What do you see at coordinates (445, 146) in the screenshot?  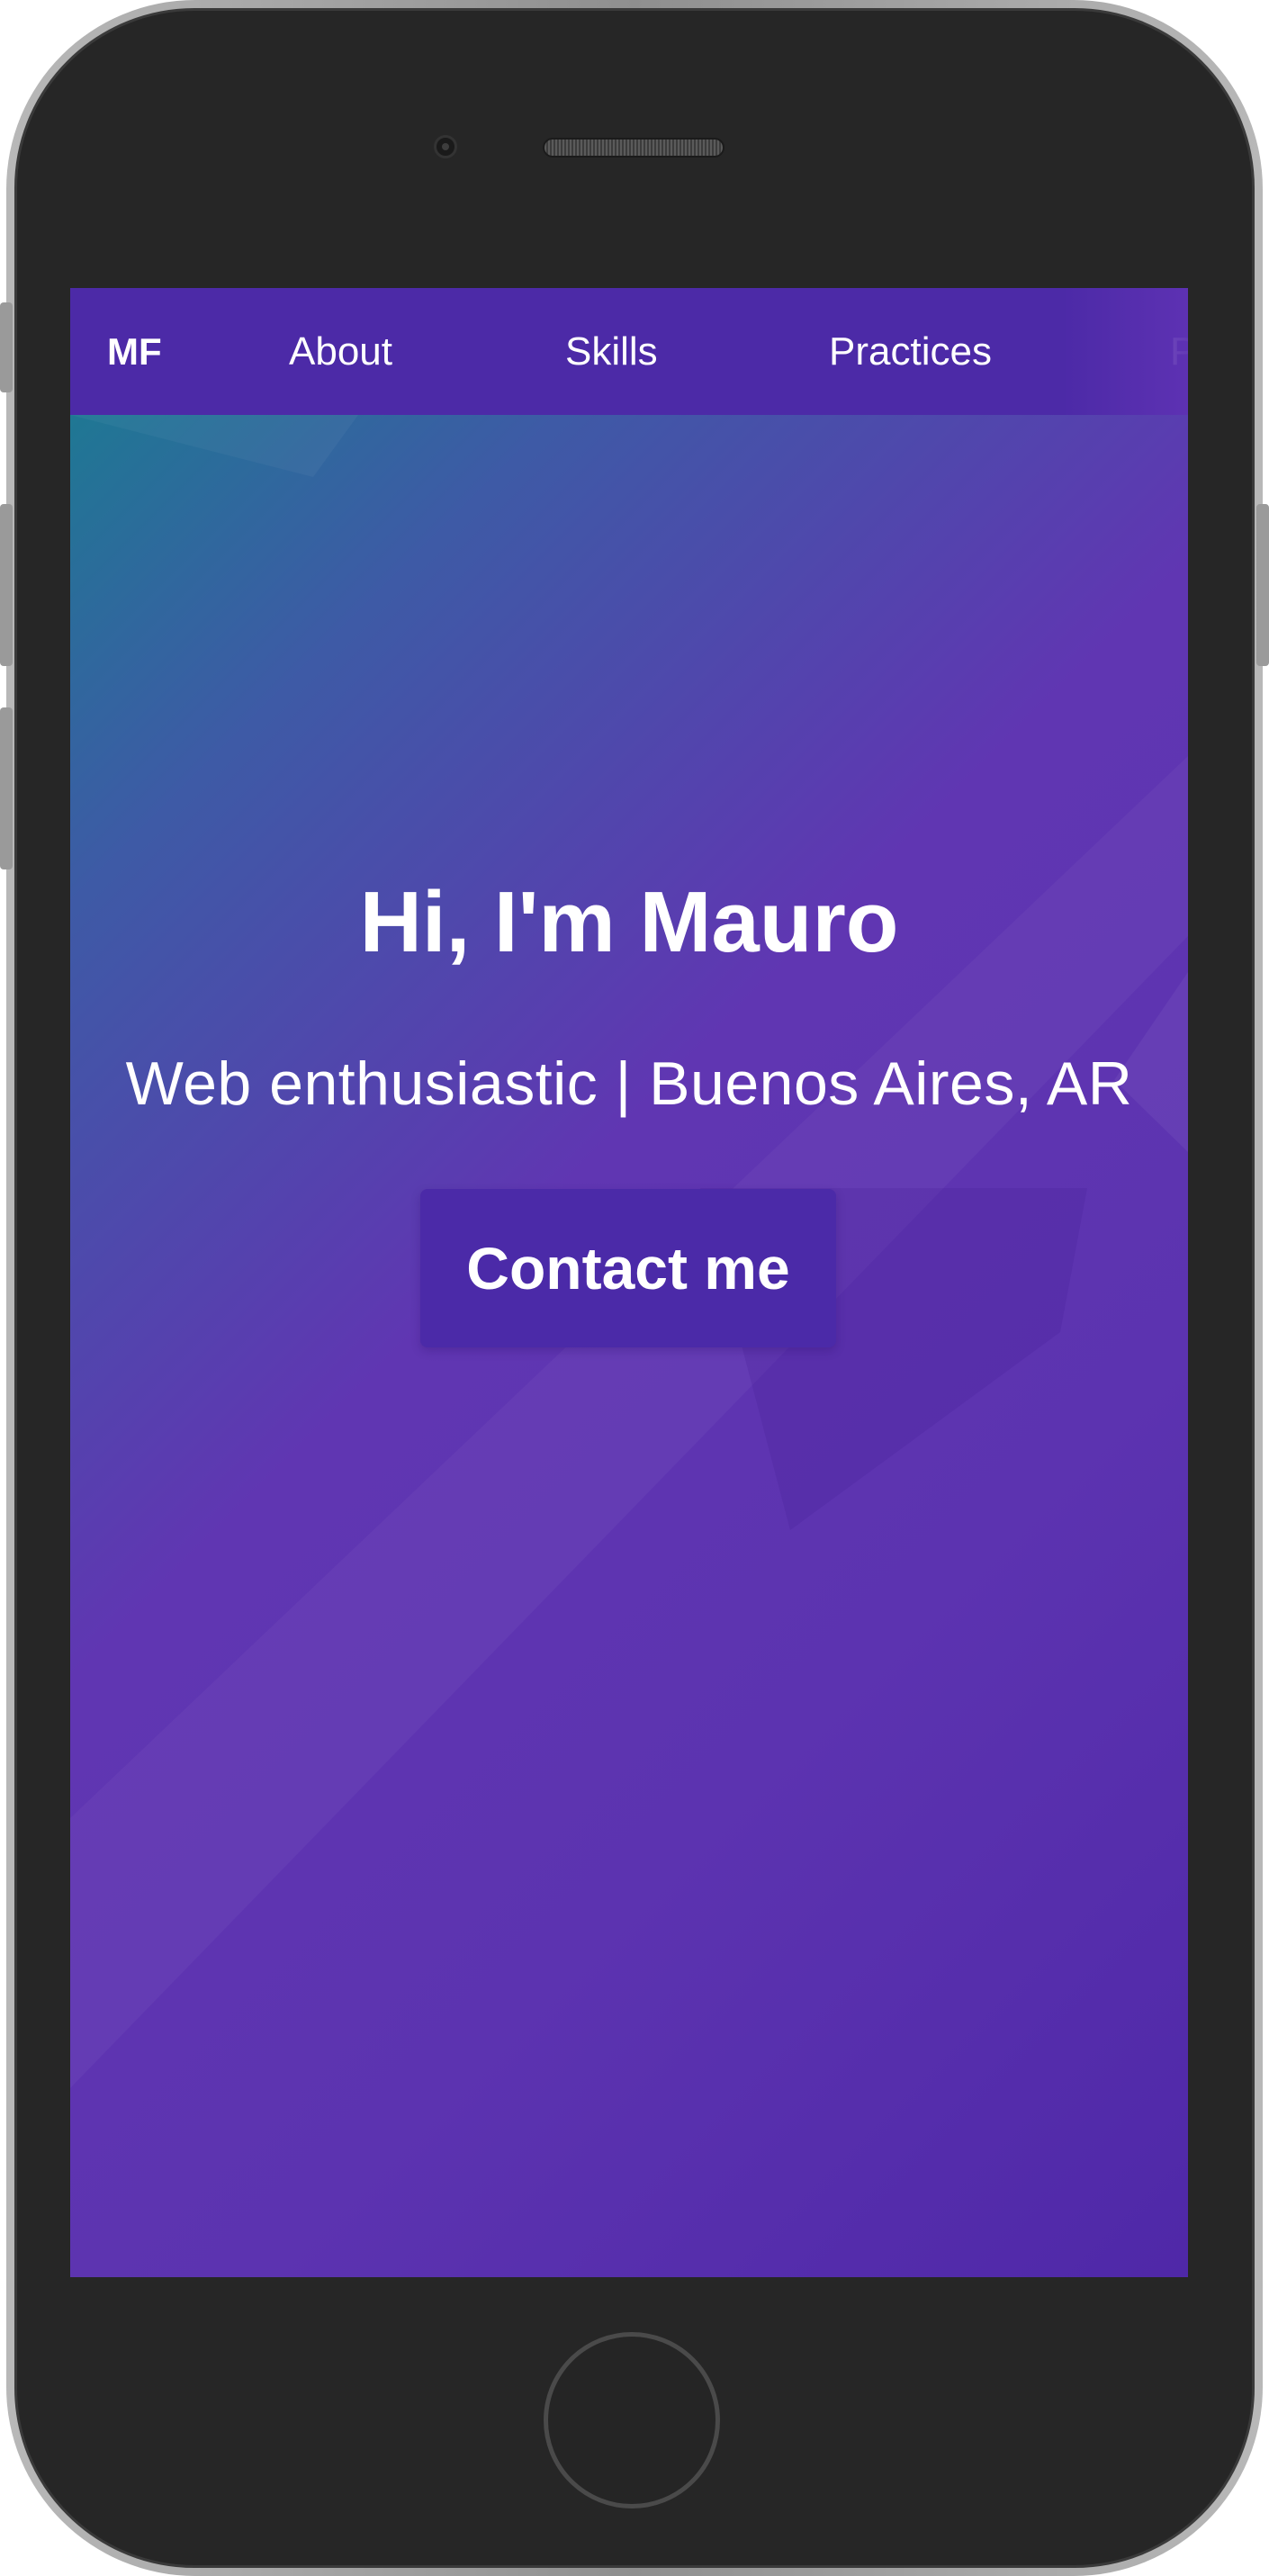 I see `camera-icon` at bounding box center [445, 146].